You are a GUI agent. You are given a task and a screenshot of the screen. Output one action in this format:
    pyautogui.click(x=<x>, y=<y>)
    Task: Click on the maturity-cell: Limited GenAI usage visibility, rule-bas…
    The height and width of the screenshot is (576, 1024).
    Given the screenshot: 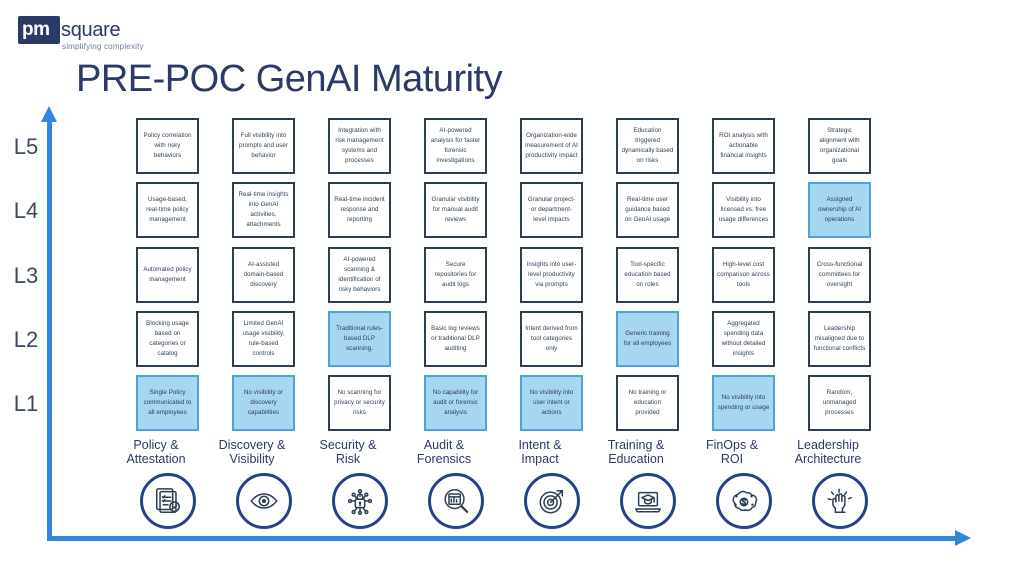 What is the action you would take?
    pyautogui.click(x=263, y=339)
    